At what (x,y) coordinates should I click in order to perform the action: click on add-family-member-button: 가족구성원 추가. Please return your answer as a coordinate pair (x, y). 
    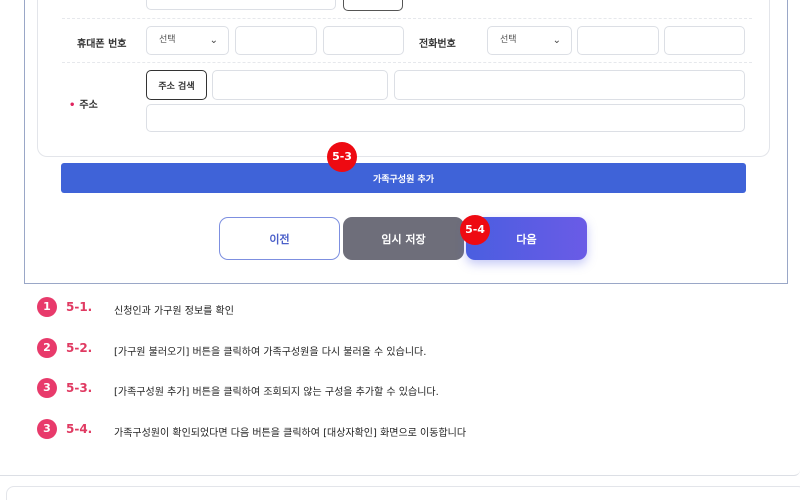
    Looking at the image, I should click on (403, 178).